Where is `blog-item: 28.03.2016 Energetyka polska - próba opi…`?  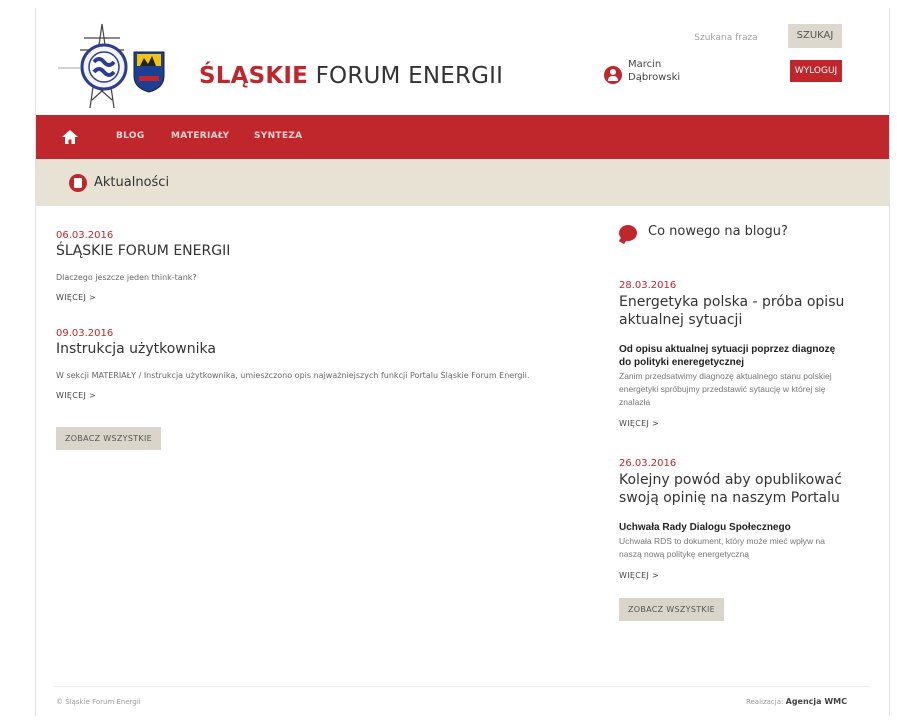 blog-item: 28.03.2016 Energetyka polska - próba opi… is located at coordinates (734, 354).